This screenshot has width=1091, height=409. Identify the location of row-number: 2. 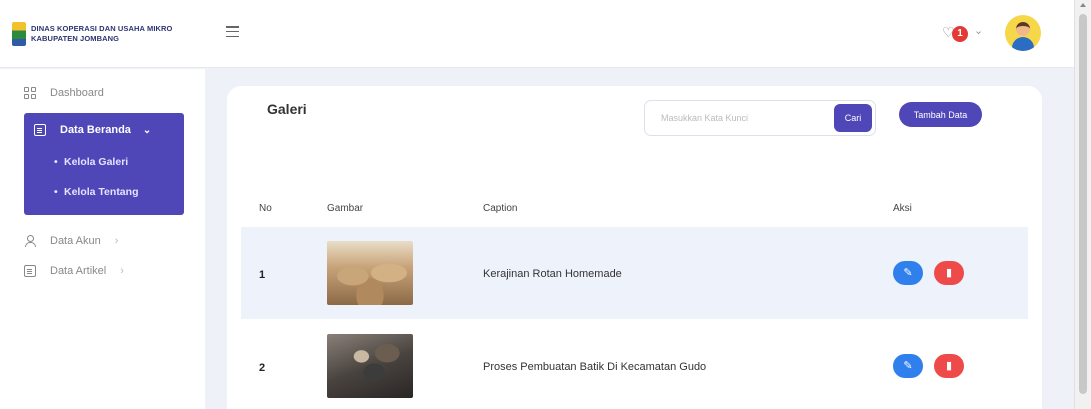
(262, 368).